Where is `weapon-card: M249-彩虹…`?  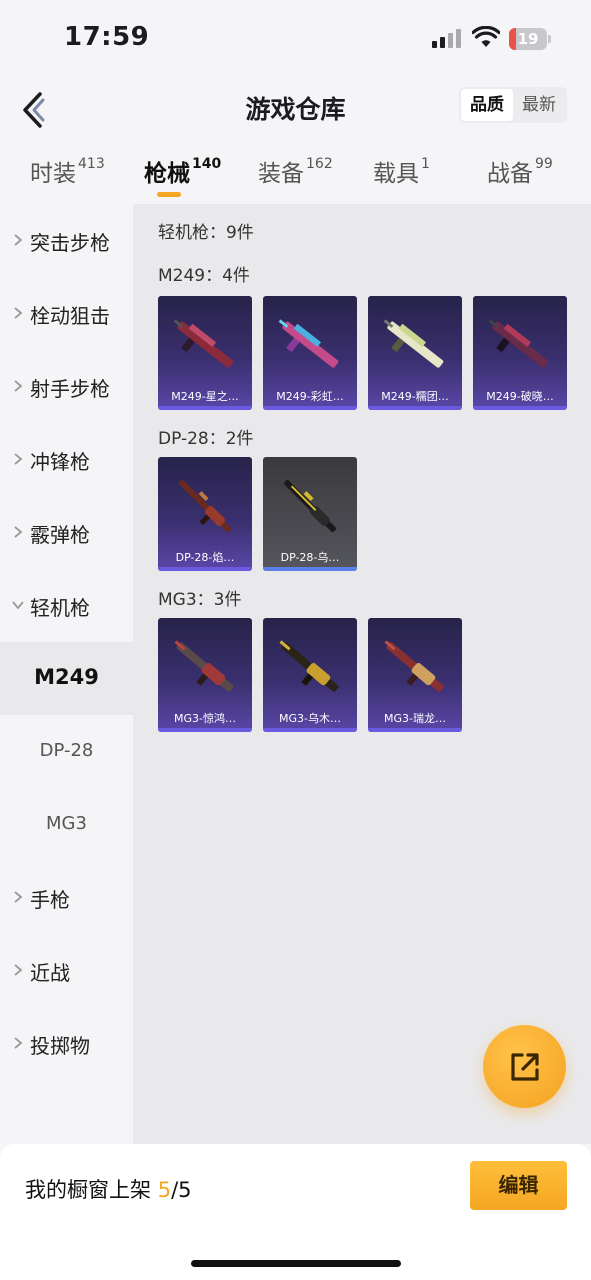
weapon-card: M249-彩虹… is located at coordinates (310, 353).